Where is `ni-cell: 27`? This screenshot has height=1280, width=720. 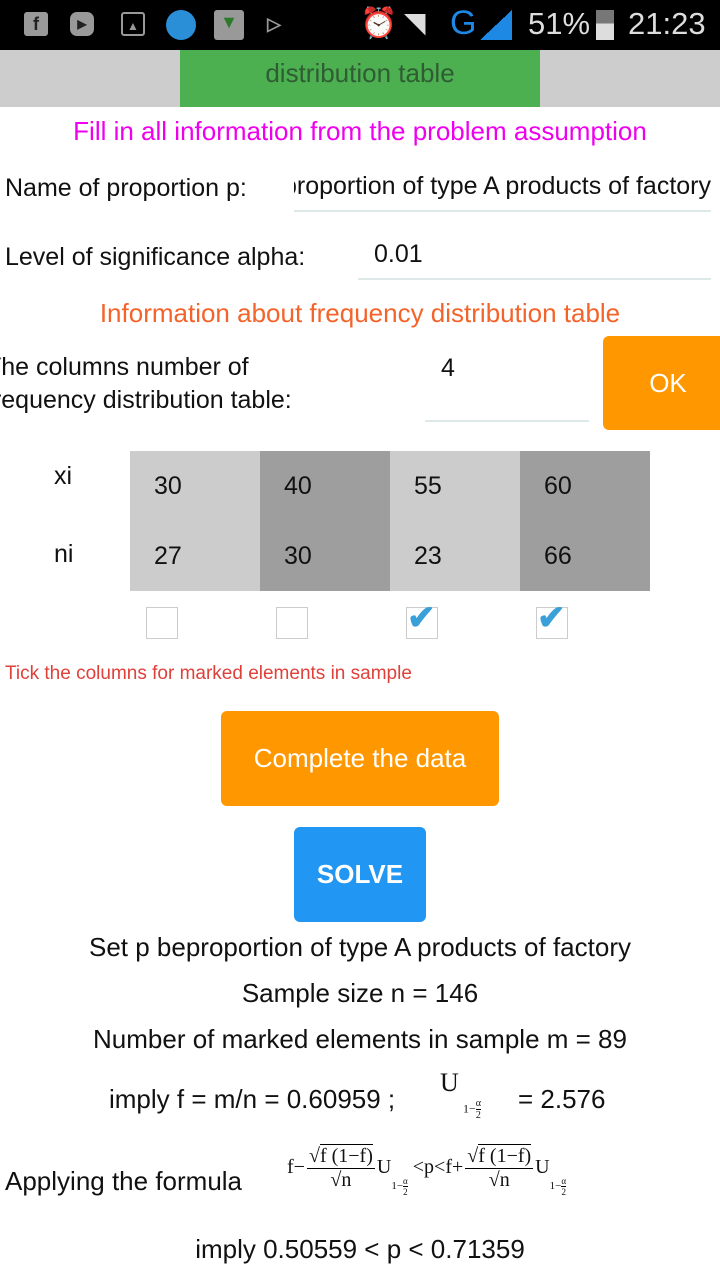
ni-cell: 27 is located at coordinates (195, 556).